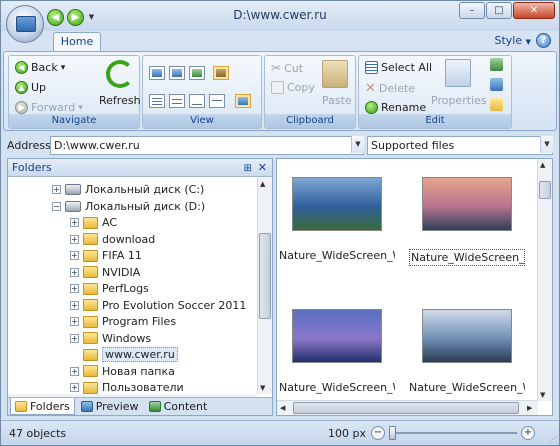 The height and width of the screenshot is (446, 560). Describe the element at coordinates (127, 386) in the screenshot. I see `tree-node: + Пользователи` at that location.